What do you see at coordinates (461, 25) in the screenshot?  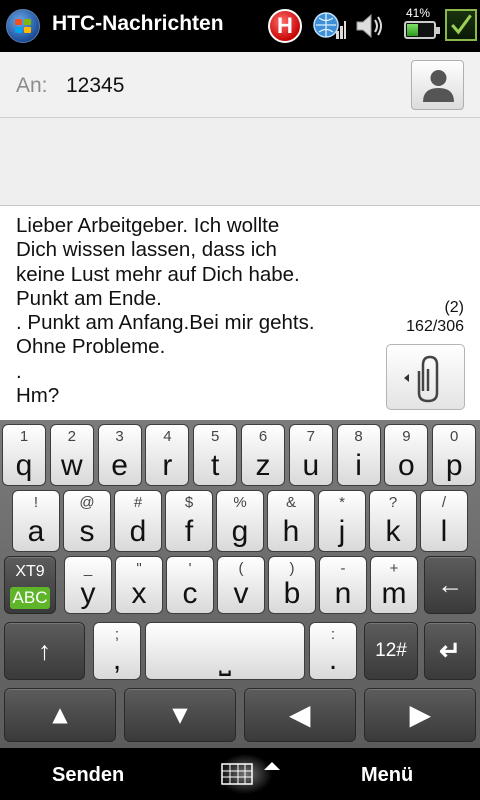 I see `ok-check-icon` at bounding box center [461, 25].